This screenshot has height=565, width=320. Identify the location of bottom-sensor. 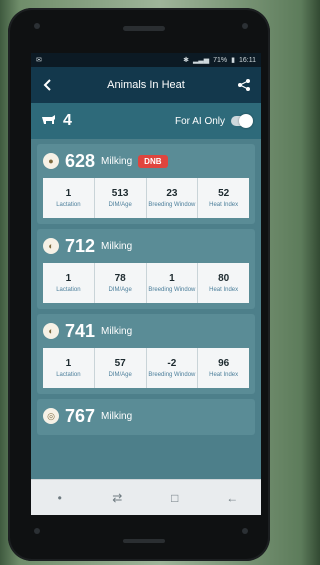
(245, 531).